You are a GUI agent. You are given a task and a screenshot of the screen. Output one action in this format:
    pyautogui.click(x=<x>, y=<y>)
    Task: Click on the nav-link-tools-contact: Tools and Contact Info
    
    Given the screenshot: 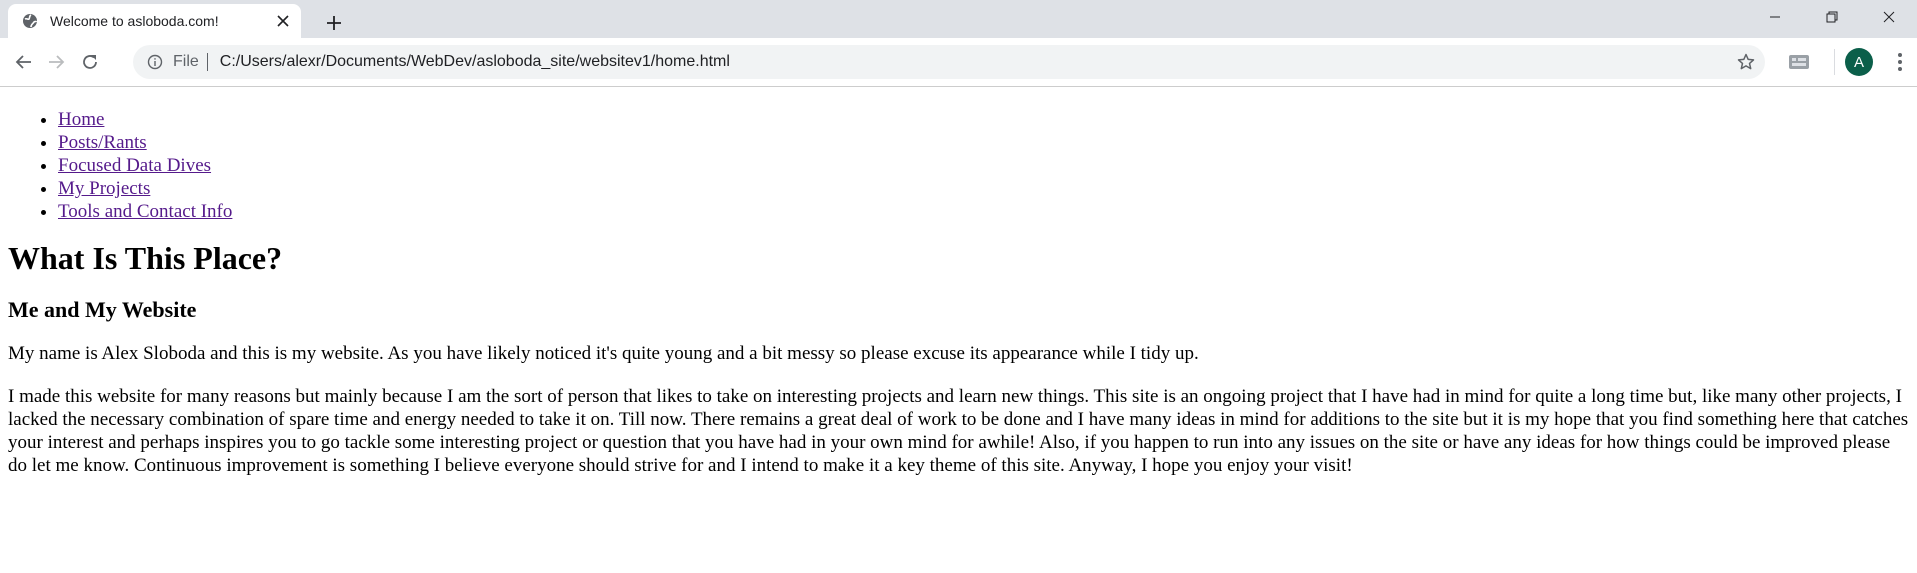 What is the action you would take?
    pyautogui.click(x=145, y=211)
    